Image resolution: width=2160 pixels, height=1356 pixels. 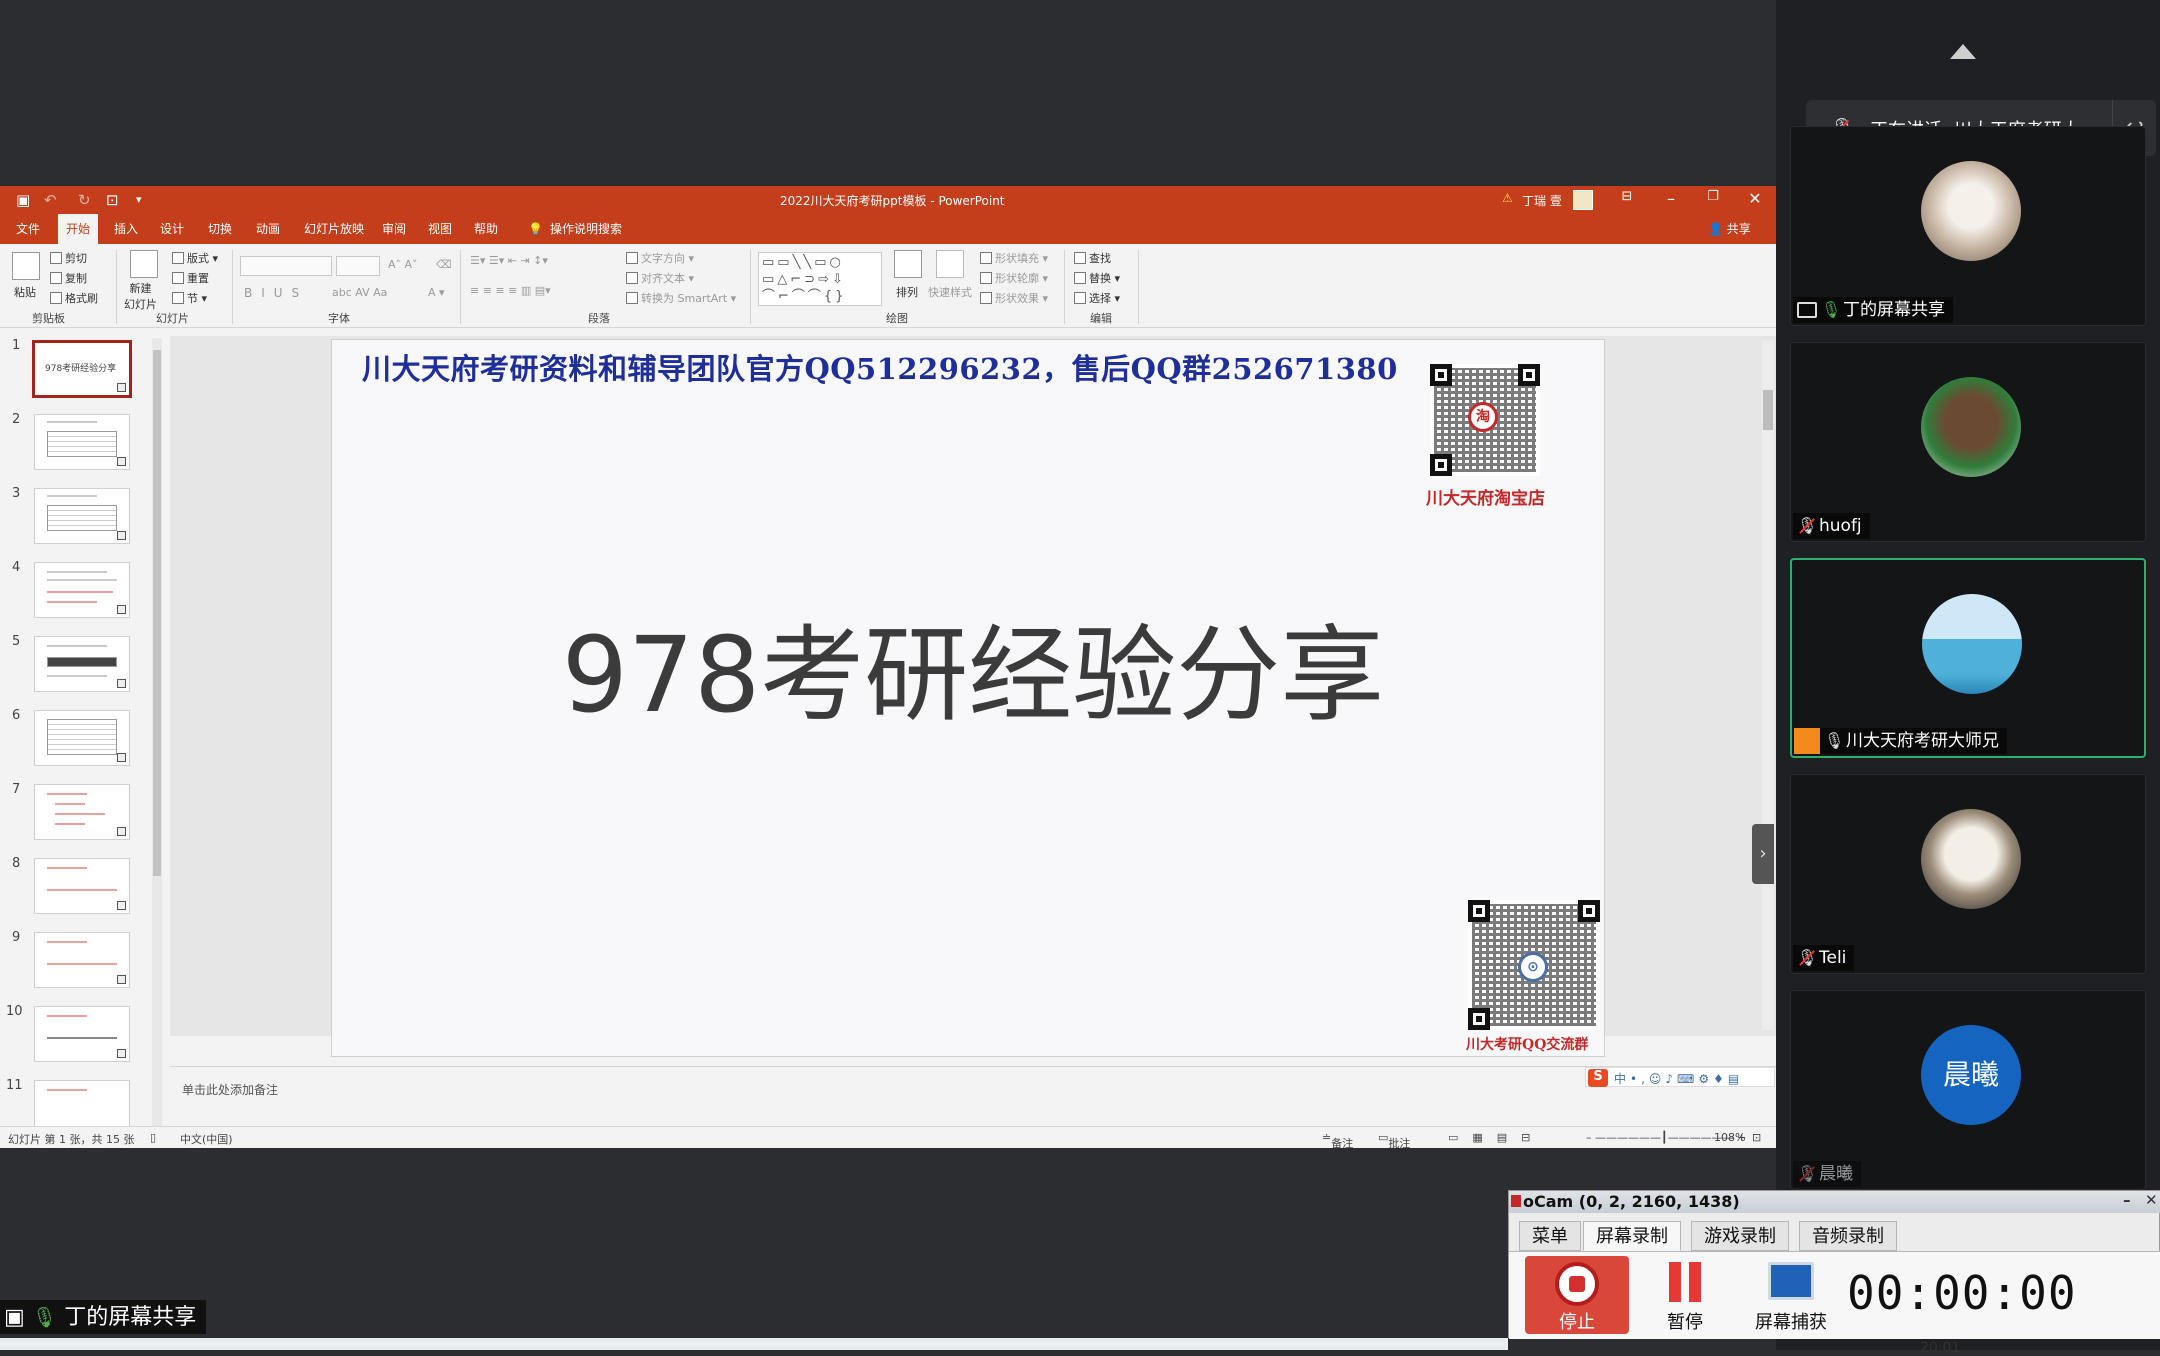 I want to click on view-buttons: ▭▦▤⊟, so click(x=1496, y=1137).